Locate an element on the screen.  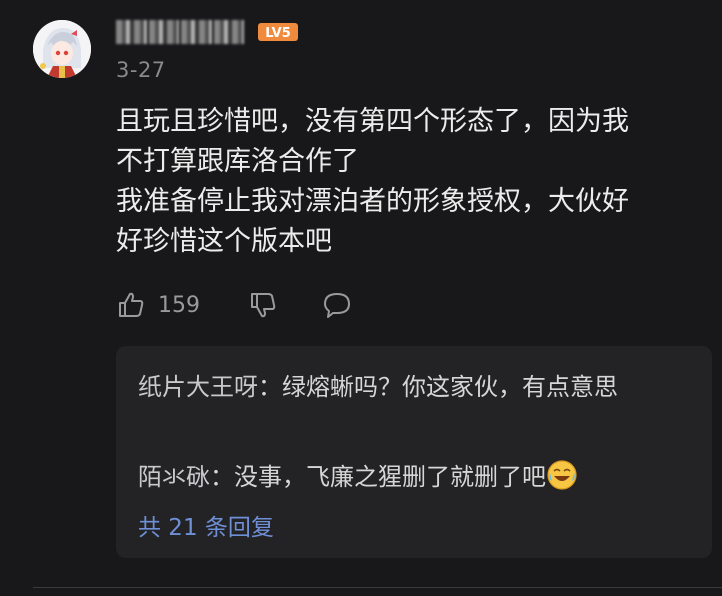
comment-line: 我准备停止我对漂泊者的形象授权，大伙好 is located at coordinates (372, 201).